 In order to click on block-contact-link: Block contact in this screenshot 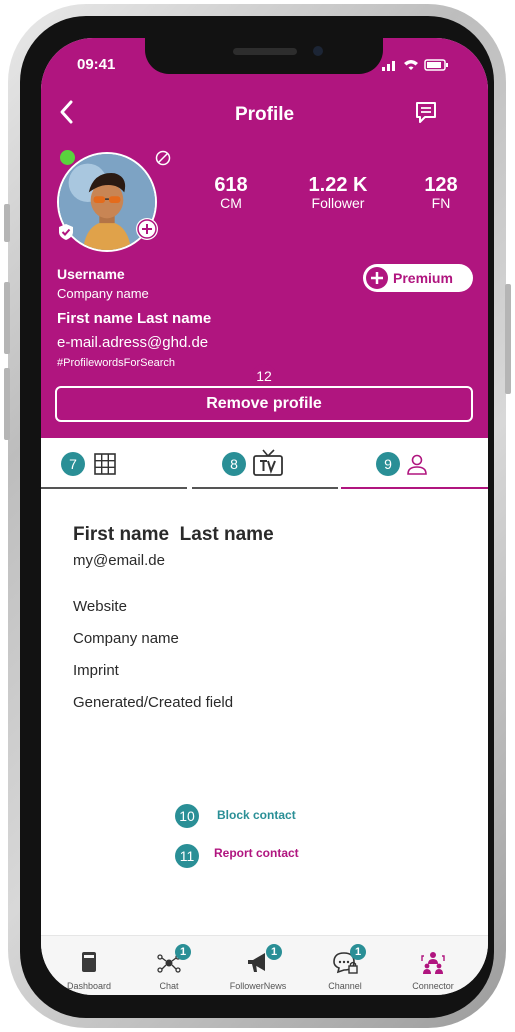, I will do `click(256, 815)`.